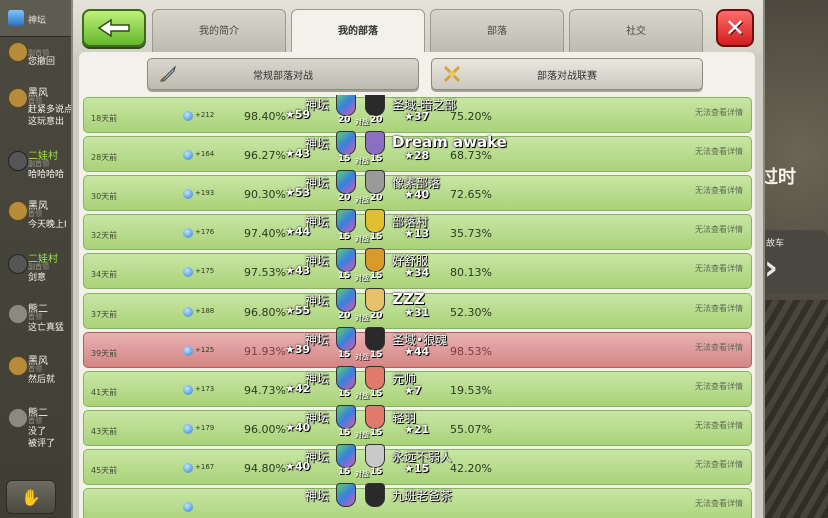  Describe the element at coordinates (265, 156) in the screenshot. I see `my-destruction-percent: 96.27%` at that location.